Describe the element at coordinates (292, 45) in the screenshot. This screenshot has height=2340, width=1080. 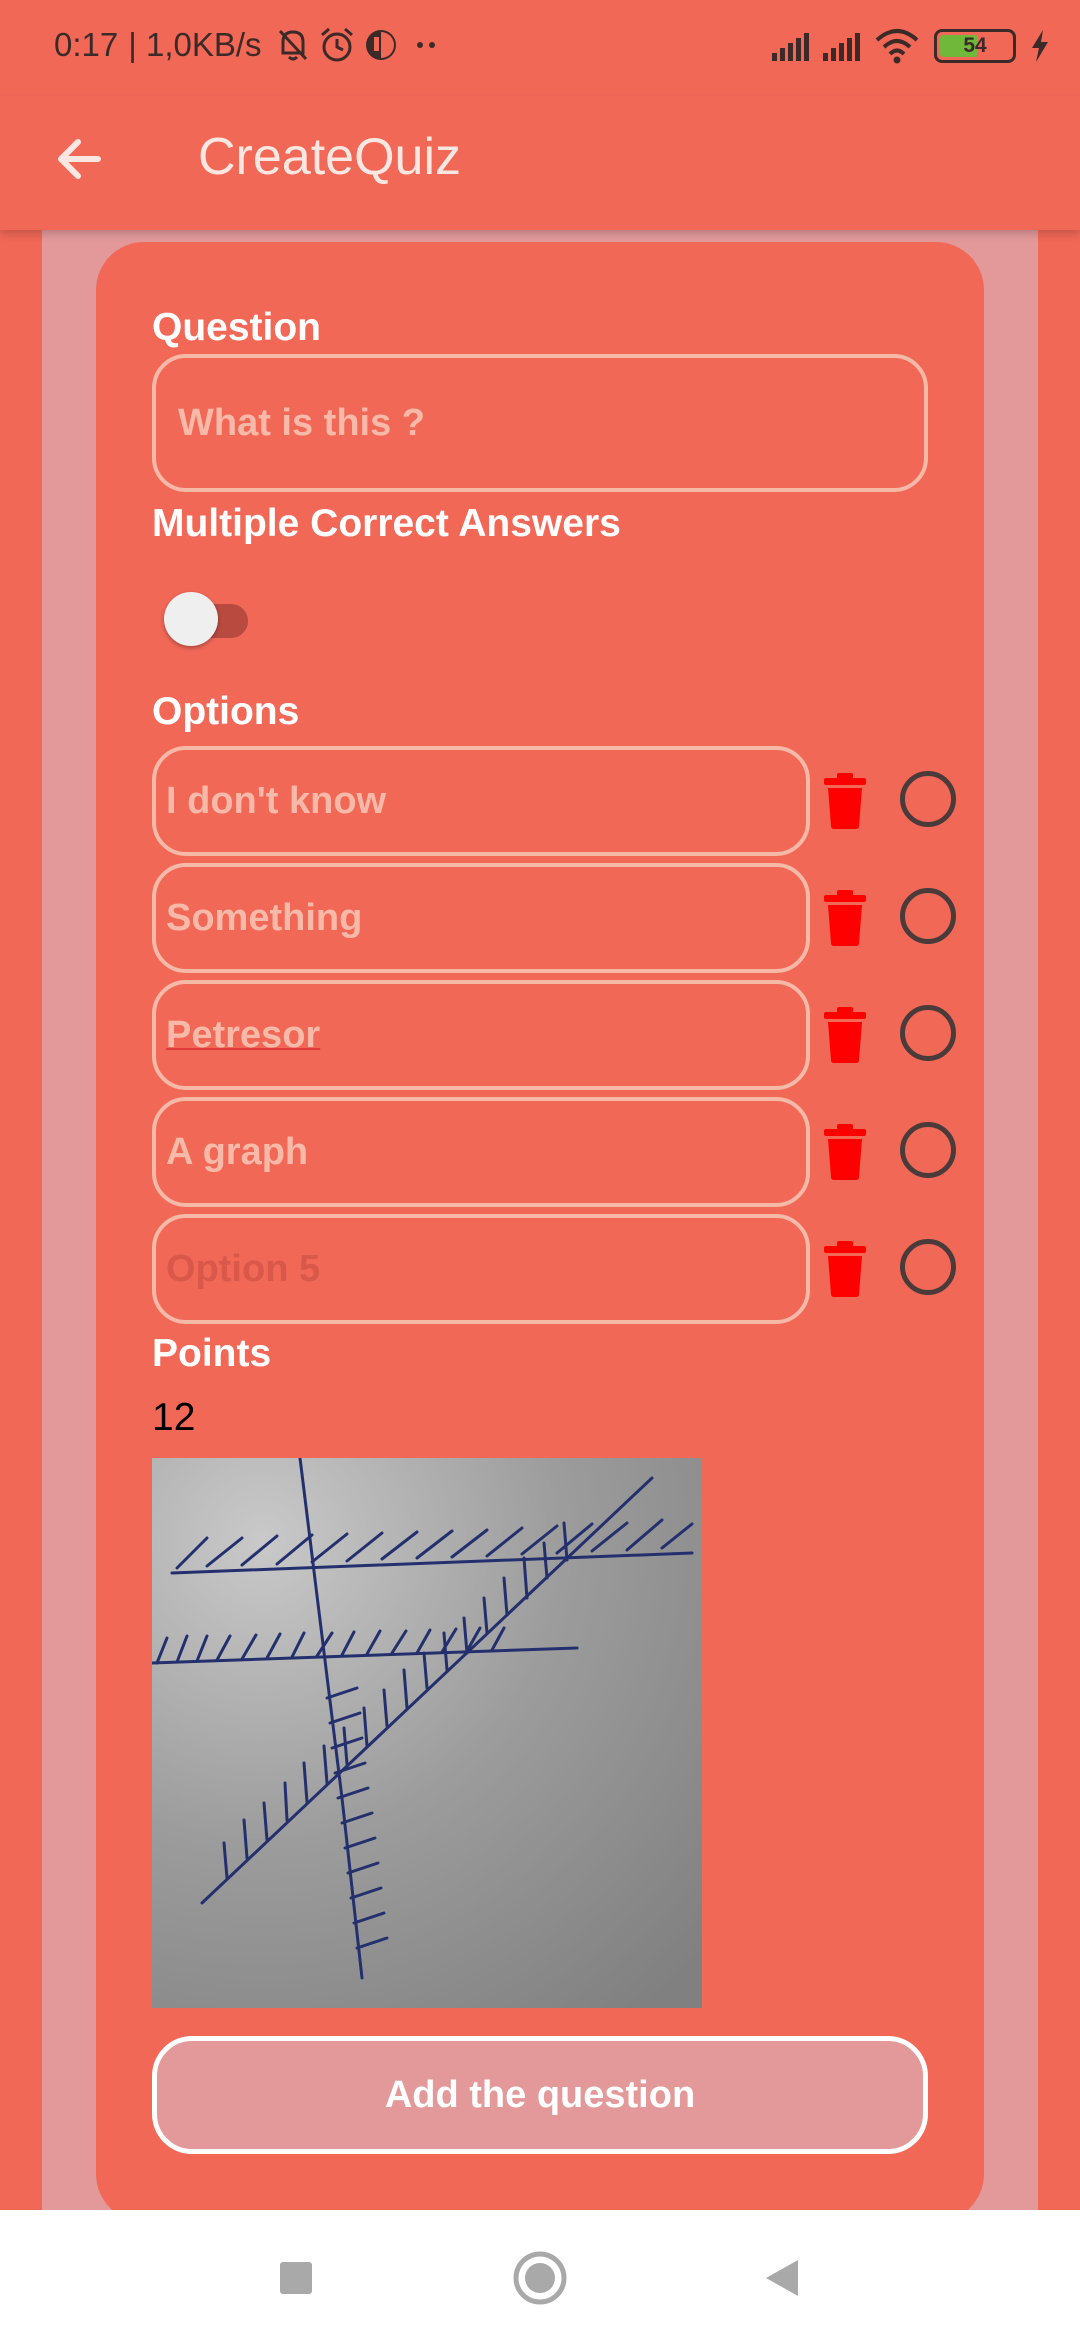
I see `muted-bell-icon` at that location.